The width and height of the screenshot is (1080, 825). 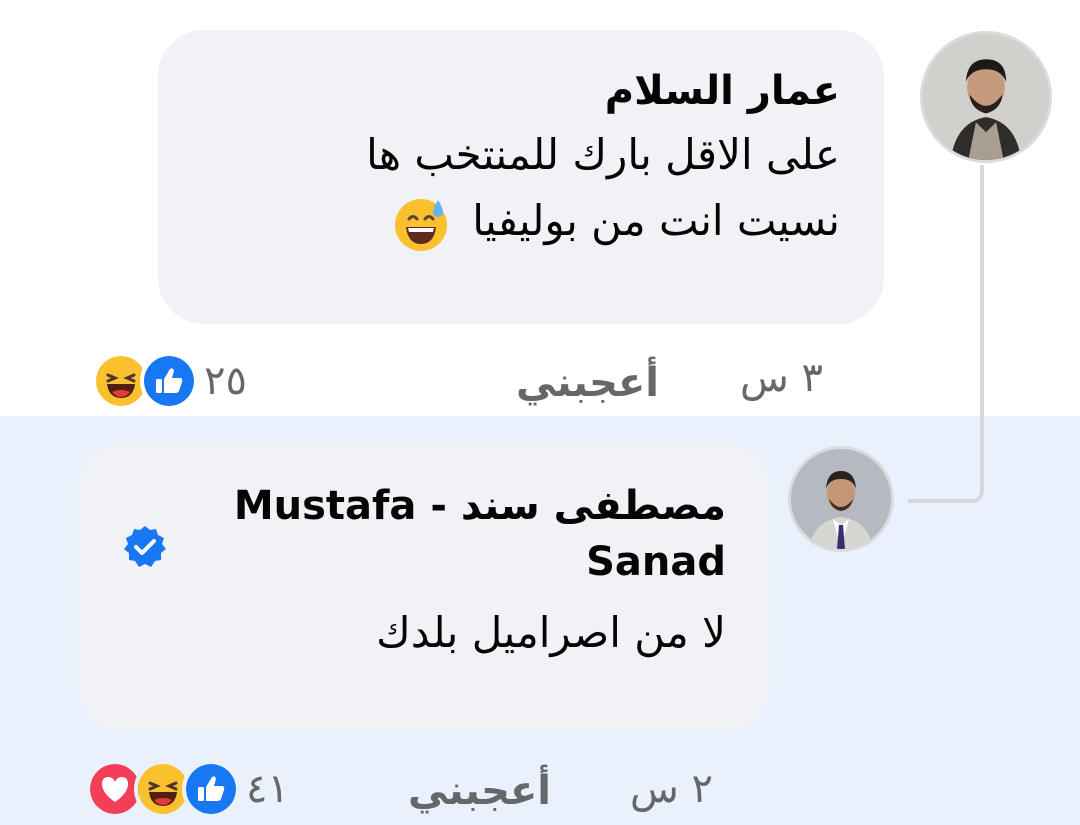 I want to click on comment-timestamp: ٢ س, so click(x=671, y=789).